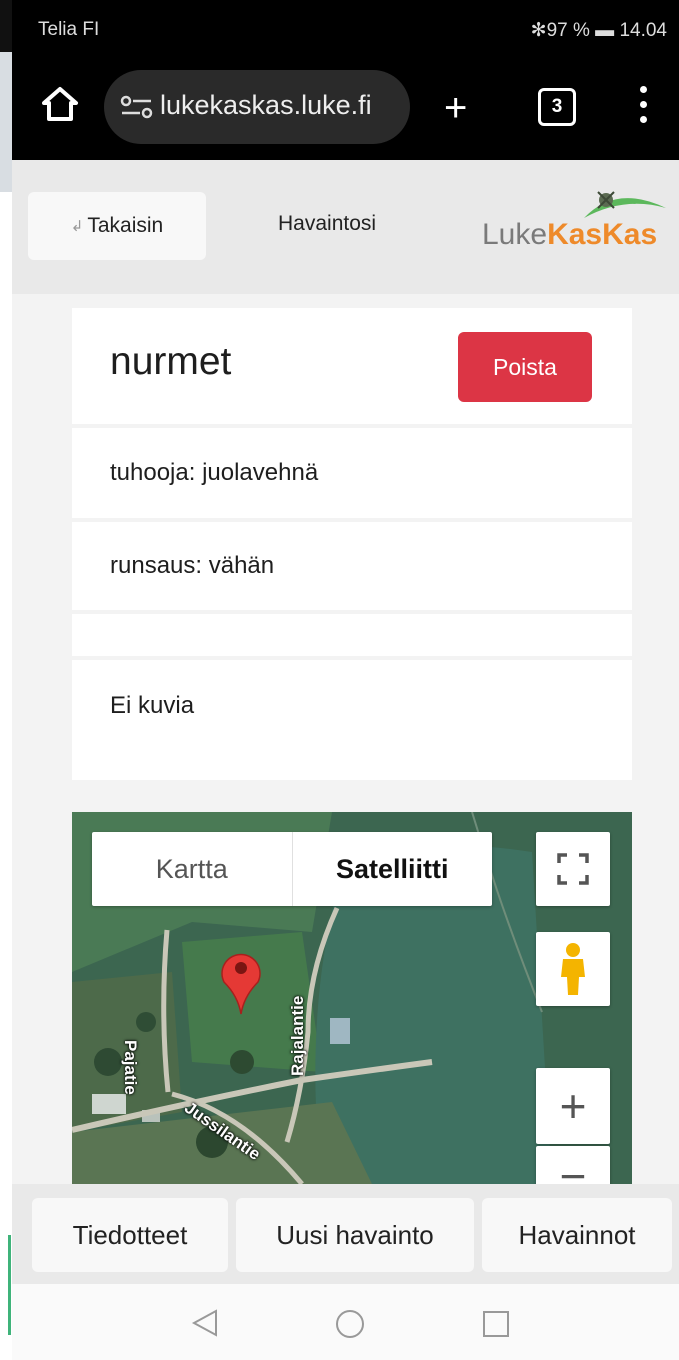 The height and width of the screenshot is (1360, 679). Describe the element at coordinates (602, 234) in the screenshot. I see `logo-text-kaskas: KasKas` at that location.